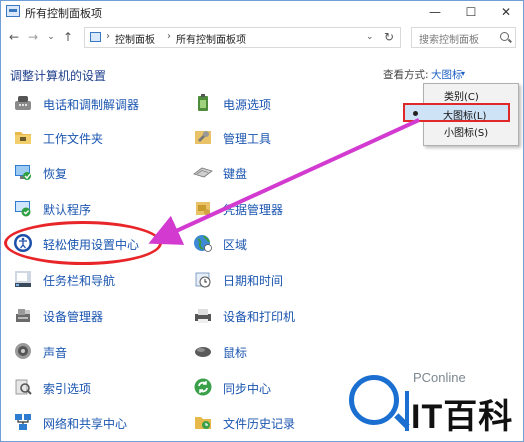 This screenshot has width=524, height=442. What do you see at coordinates (374, 400) in the screenshot?
I see `magnifier-logo-icon` at bounding box center [374, 400].